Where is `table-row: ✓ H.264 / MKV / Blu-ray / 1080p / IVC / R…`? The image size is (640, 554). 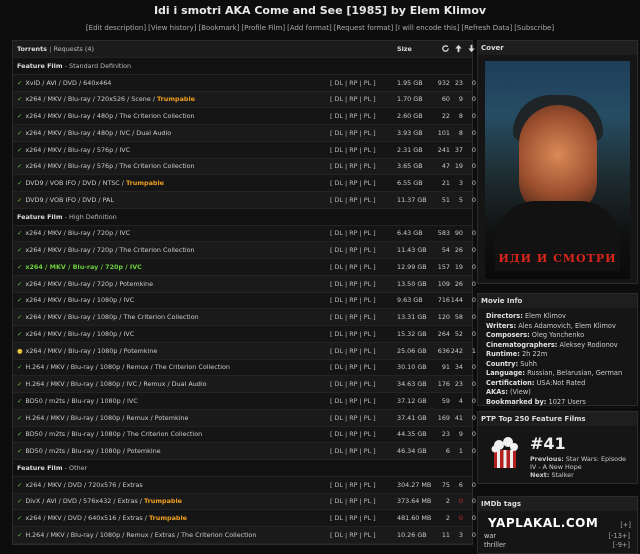 table-row: ✓ H.264 / MKV / Blu-ray / 1080p / IVC / R… is located at coordinates (244, 384).